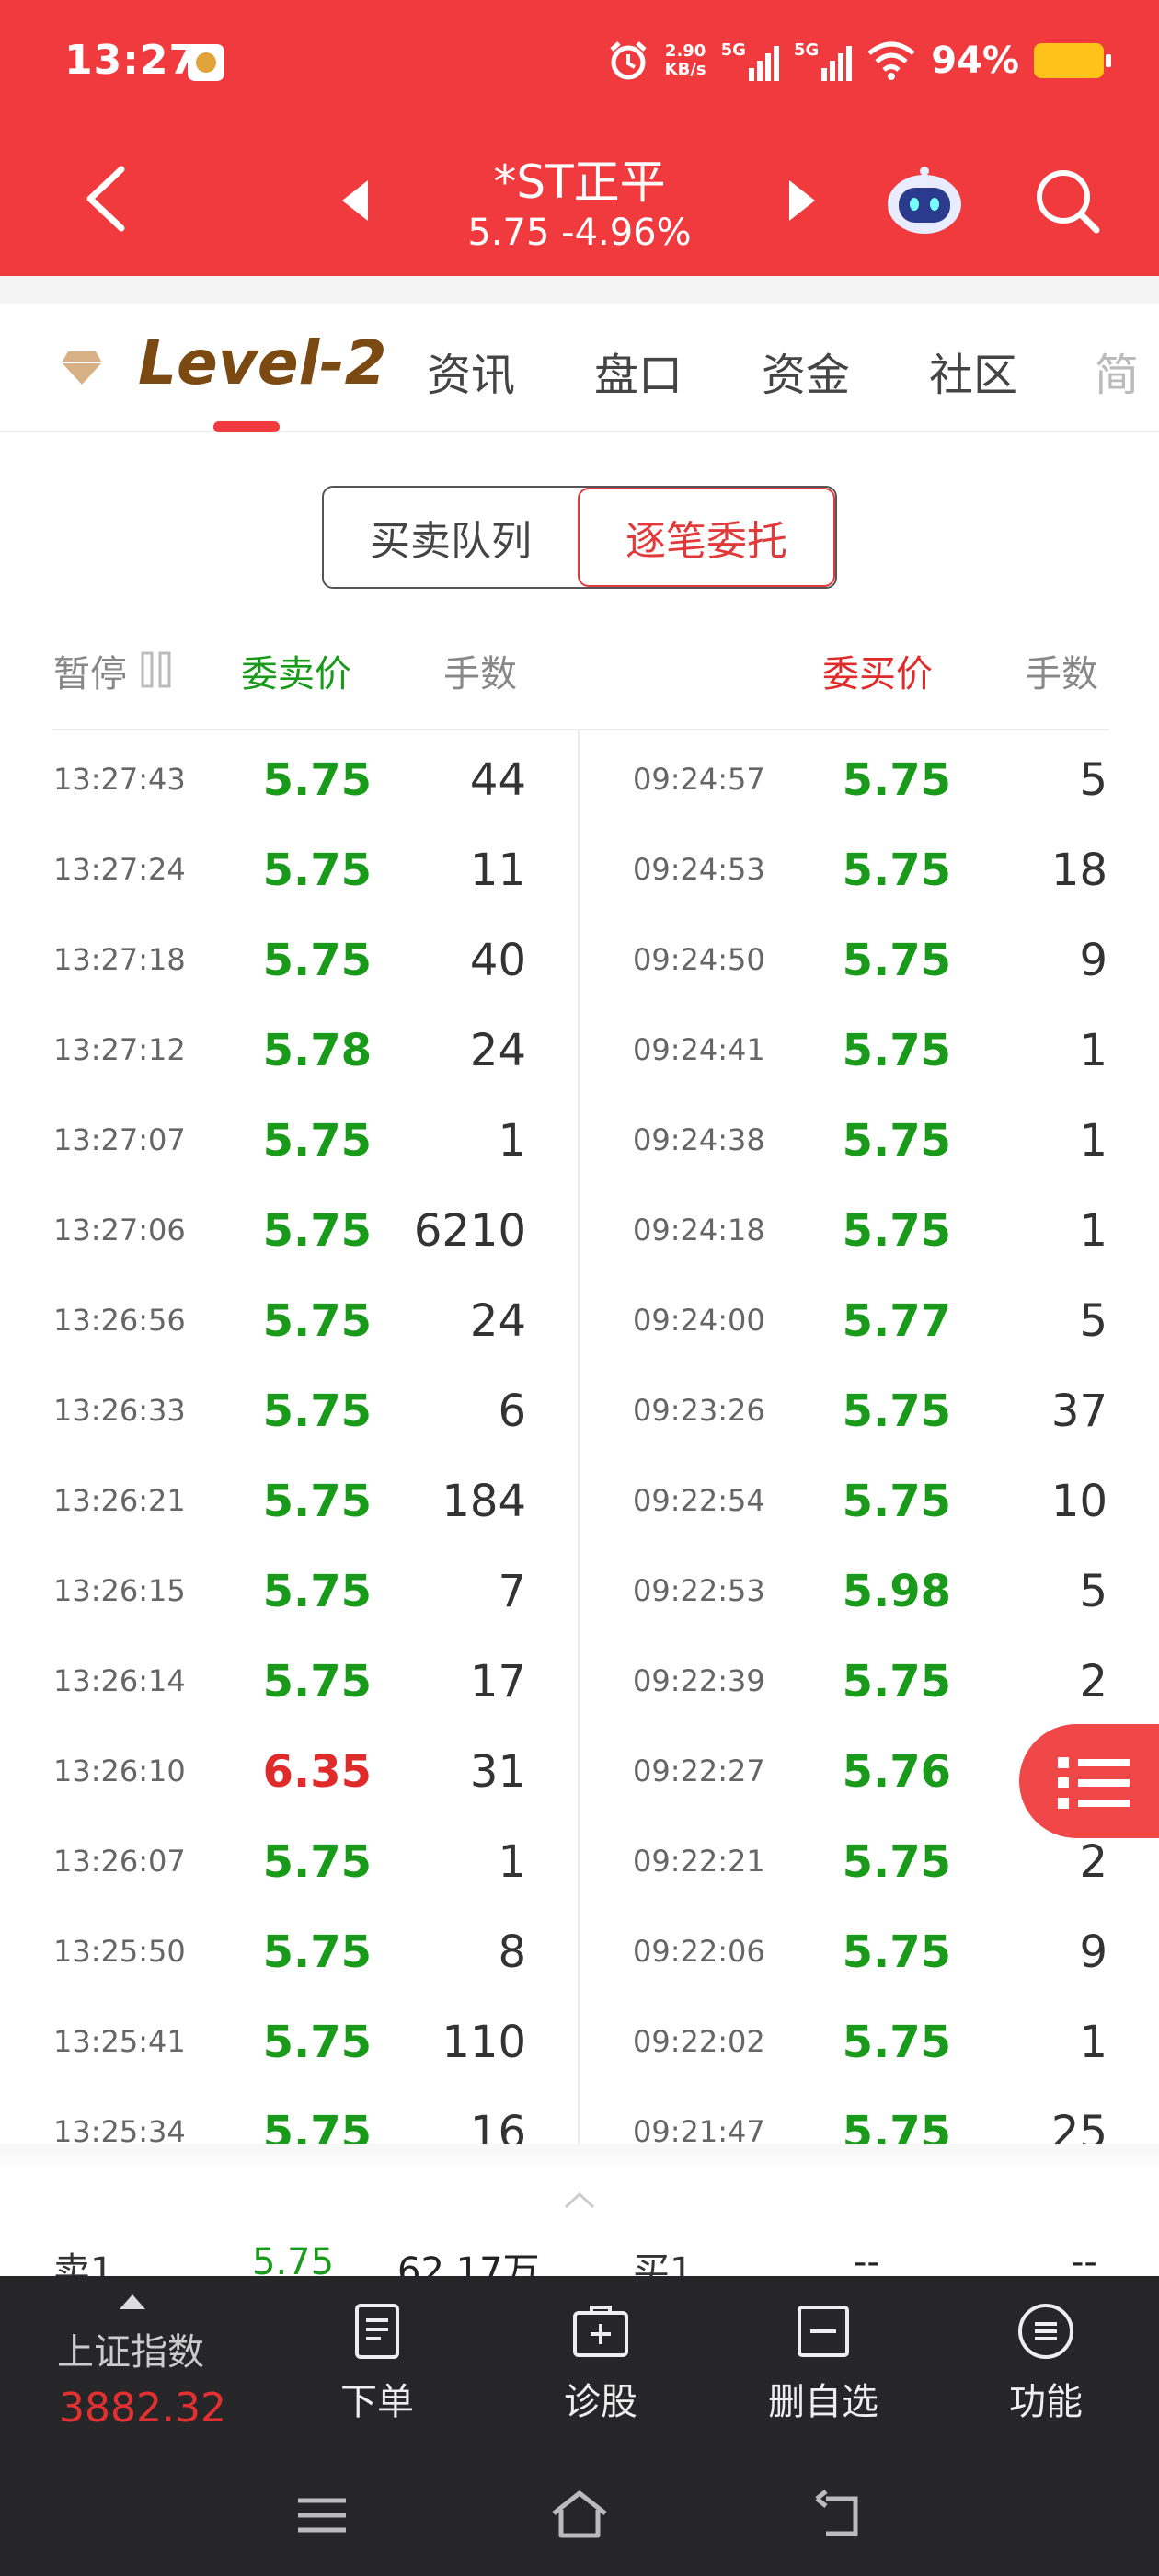 Image resolution: width=1159 pixels, height=2576 pixels. What do you see at coordinates (1078, 1501) in the screenshot?
I see `buy-qty: 10` at bounding box center [1078, 1501].